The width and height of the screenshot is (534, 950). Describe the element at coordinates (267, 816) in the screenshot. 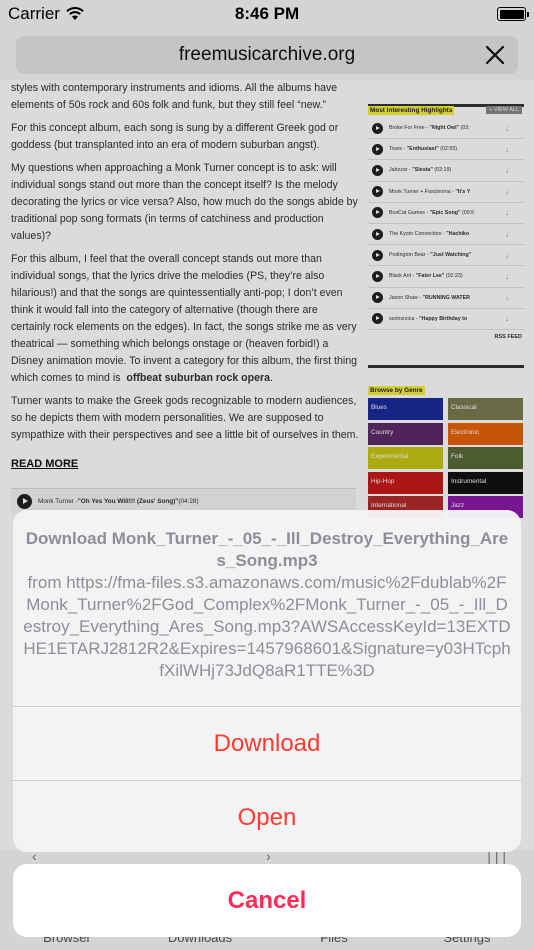

I see `open-button: Open` at that location.